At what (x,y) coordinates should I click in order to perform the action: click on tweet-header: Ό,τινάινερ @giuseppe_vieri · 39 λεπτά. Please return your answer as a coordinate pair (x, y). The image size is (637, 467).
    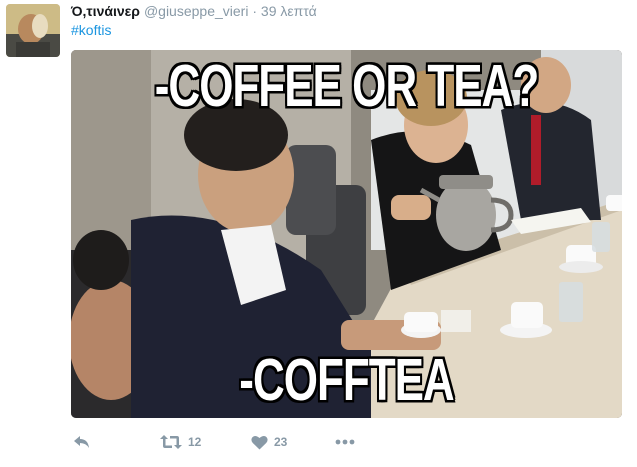
    Looking at the image, I should click on (194, 11).